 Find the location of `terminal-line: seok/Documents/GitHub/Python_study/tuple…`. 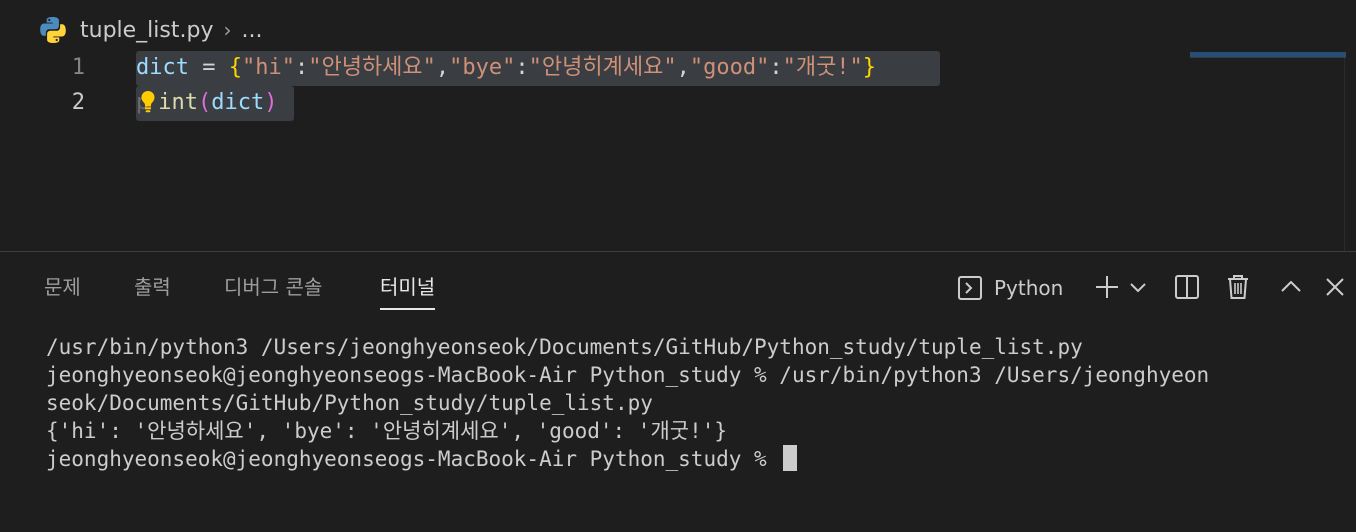

terminal-line: seok/Documents/GitHub/Python_study/tuple… is located at coordinates (349, 403).